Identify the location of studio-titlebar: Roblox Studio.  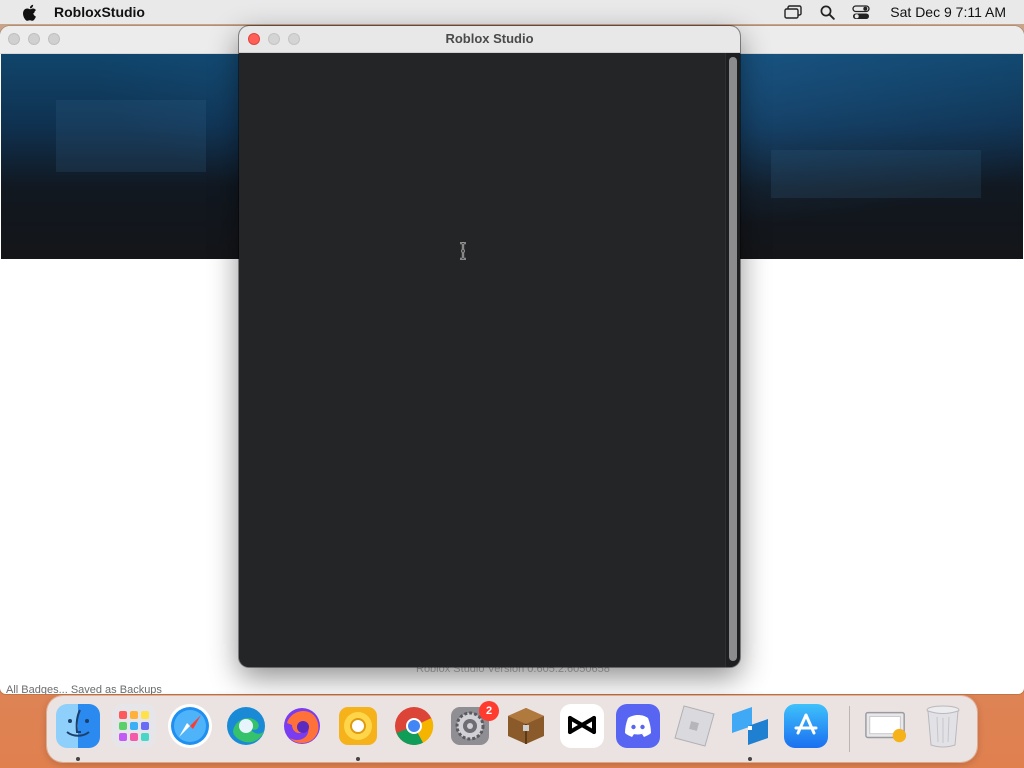
(489, 39).